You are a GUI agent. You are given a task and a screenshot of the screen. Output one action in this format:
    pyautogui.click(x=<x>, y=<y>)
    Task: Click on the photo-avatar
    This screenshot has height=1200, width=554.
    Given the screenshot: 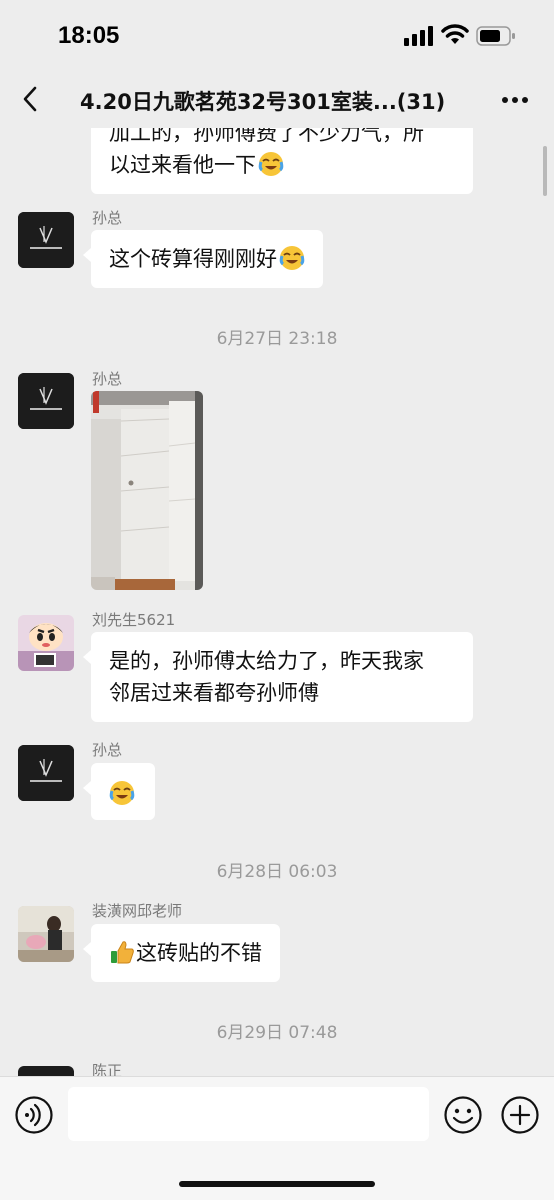 What is the action you would take?
    pyautogui.click(x=46, y=934)
    